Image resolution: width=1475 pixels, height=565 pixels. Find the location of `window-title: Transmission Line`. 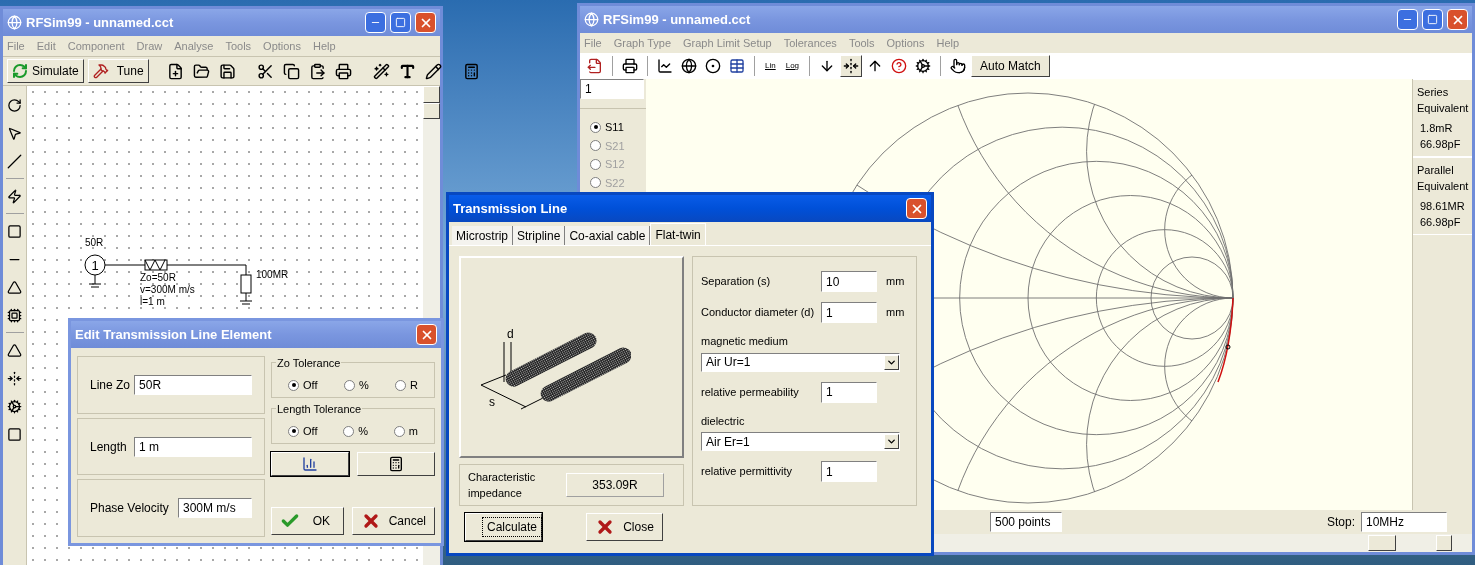

window-title: Transmission Line is located at coordinates (511, 208).